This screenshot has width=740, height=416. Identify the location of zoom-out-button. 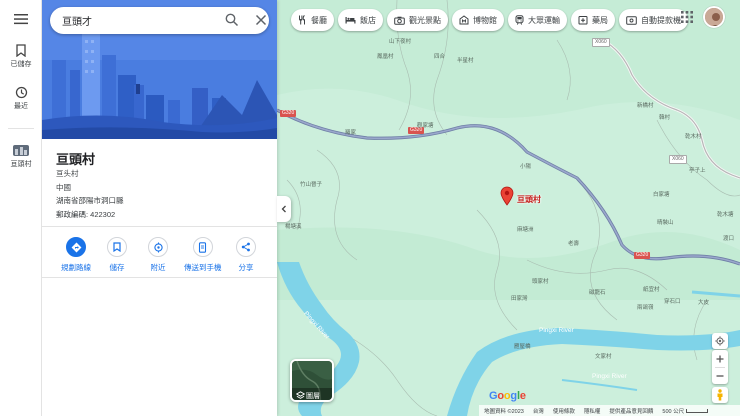
(720, 375).